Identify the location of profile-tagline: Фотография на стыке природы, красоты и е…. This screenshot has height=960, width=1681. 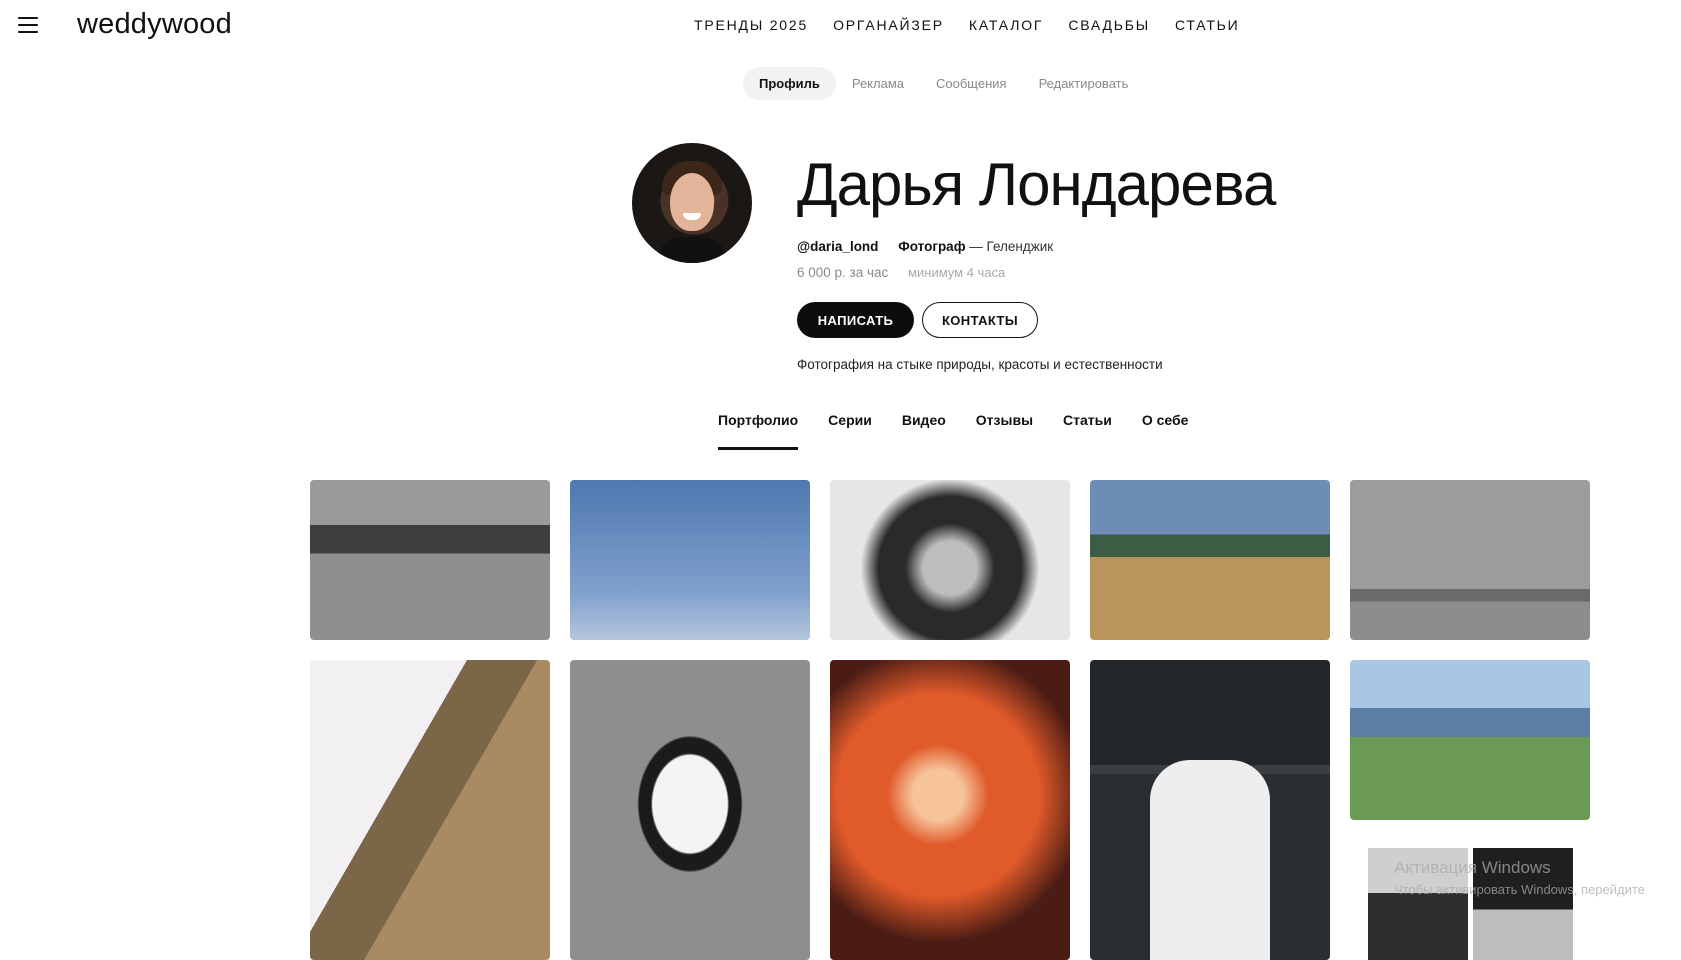
(980, 364).